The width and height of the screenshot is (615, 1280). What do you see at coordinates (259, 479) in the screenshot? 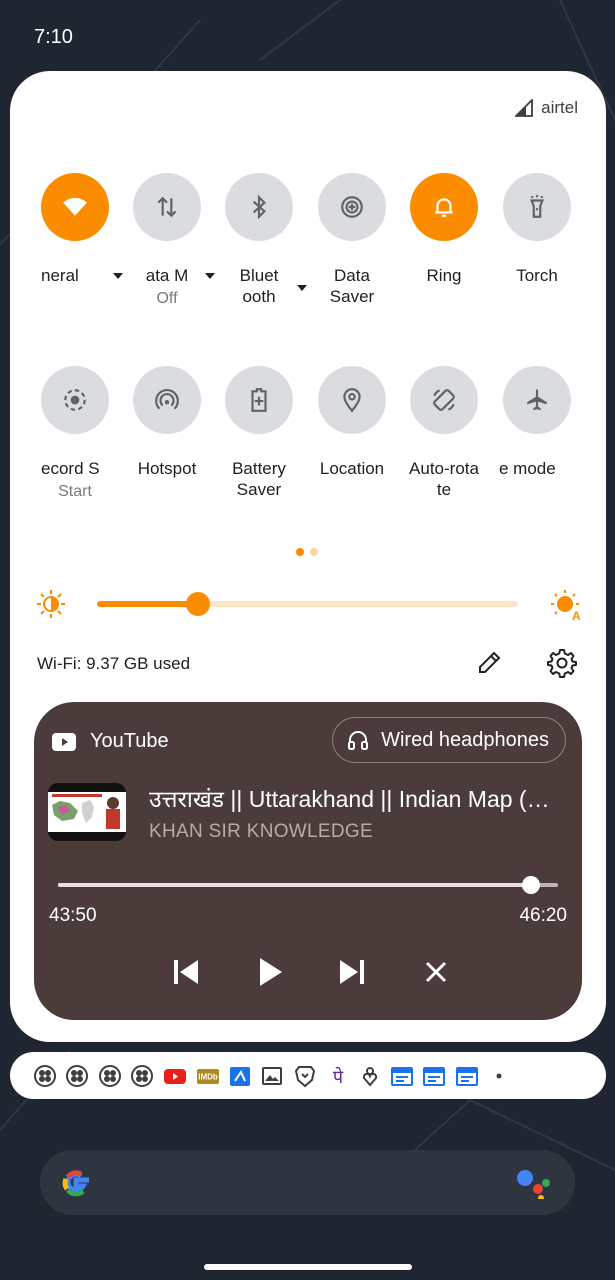
I see `tile-label: Battery Saver` at bounding box center [259, 479].